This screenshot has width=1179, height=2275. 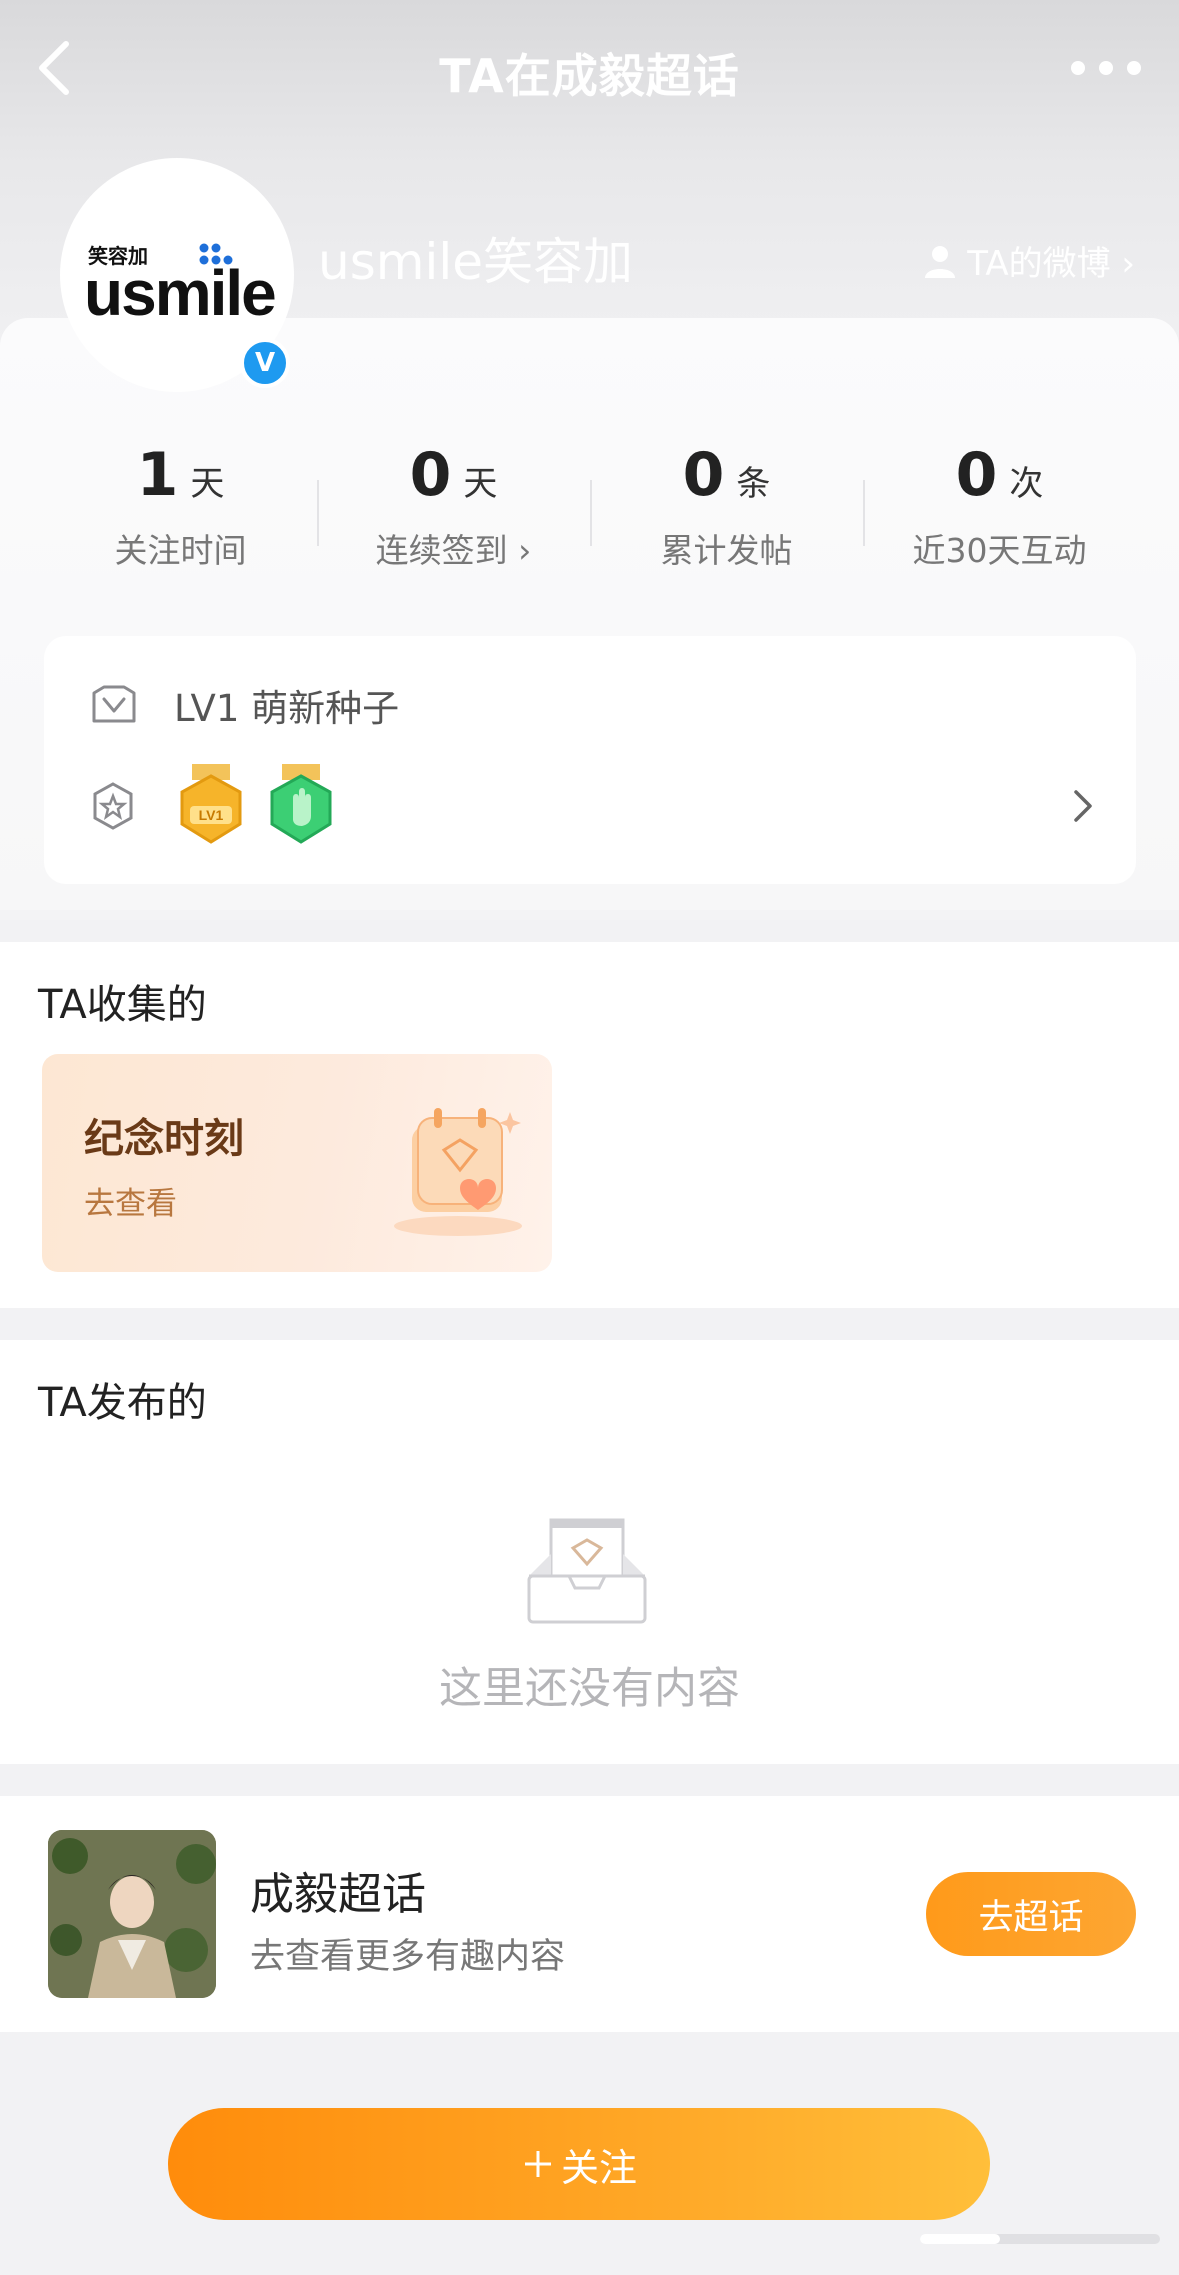 What do you see at coordinates (453, 500) in the screenshot?
I see `stat-checkin-days: 0天 连续签到 ›` at bounding box center [453, 500].